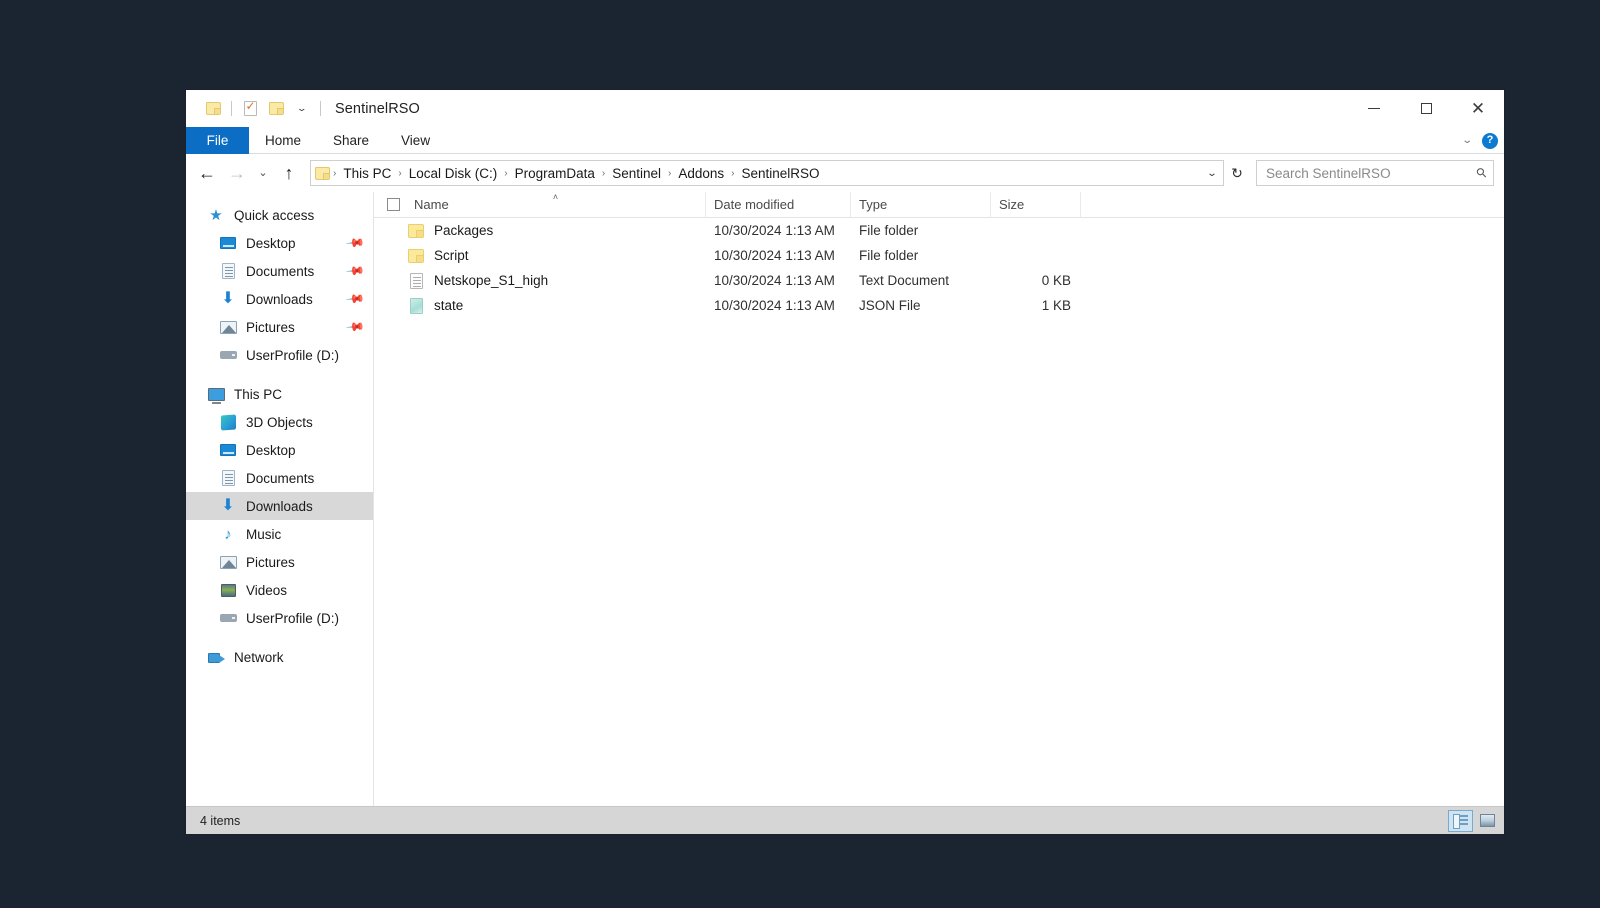 Image resolution: width=1600 pixels, height=908 pixels. I want to click on forward-button: →, so click(237, 173).